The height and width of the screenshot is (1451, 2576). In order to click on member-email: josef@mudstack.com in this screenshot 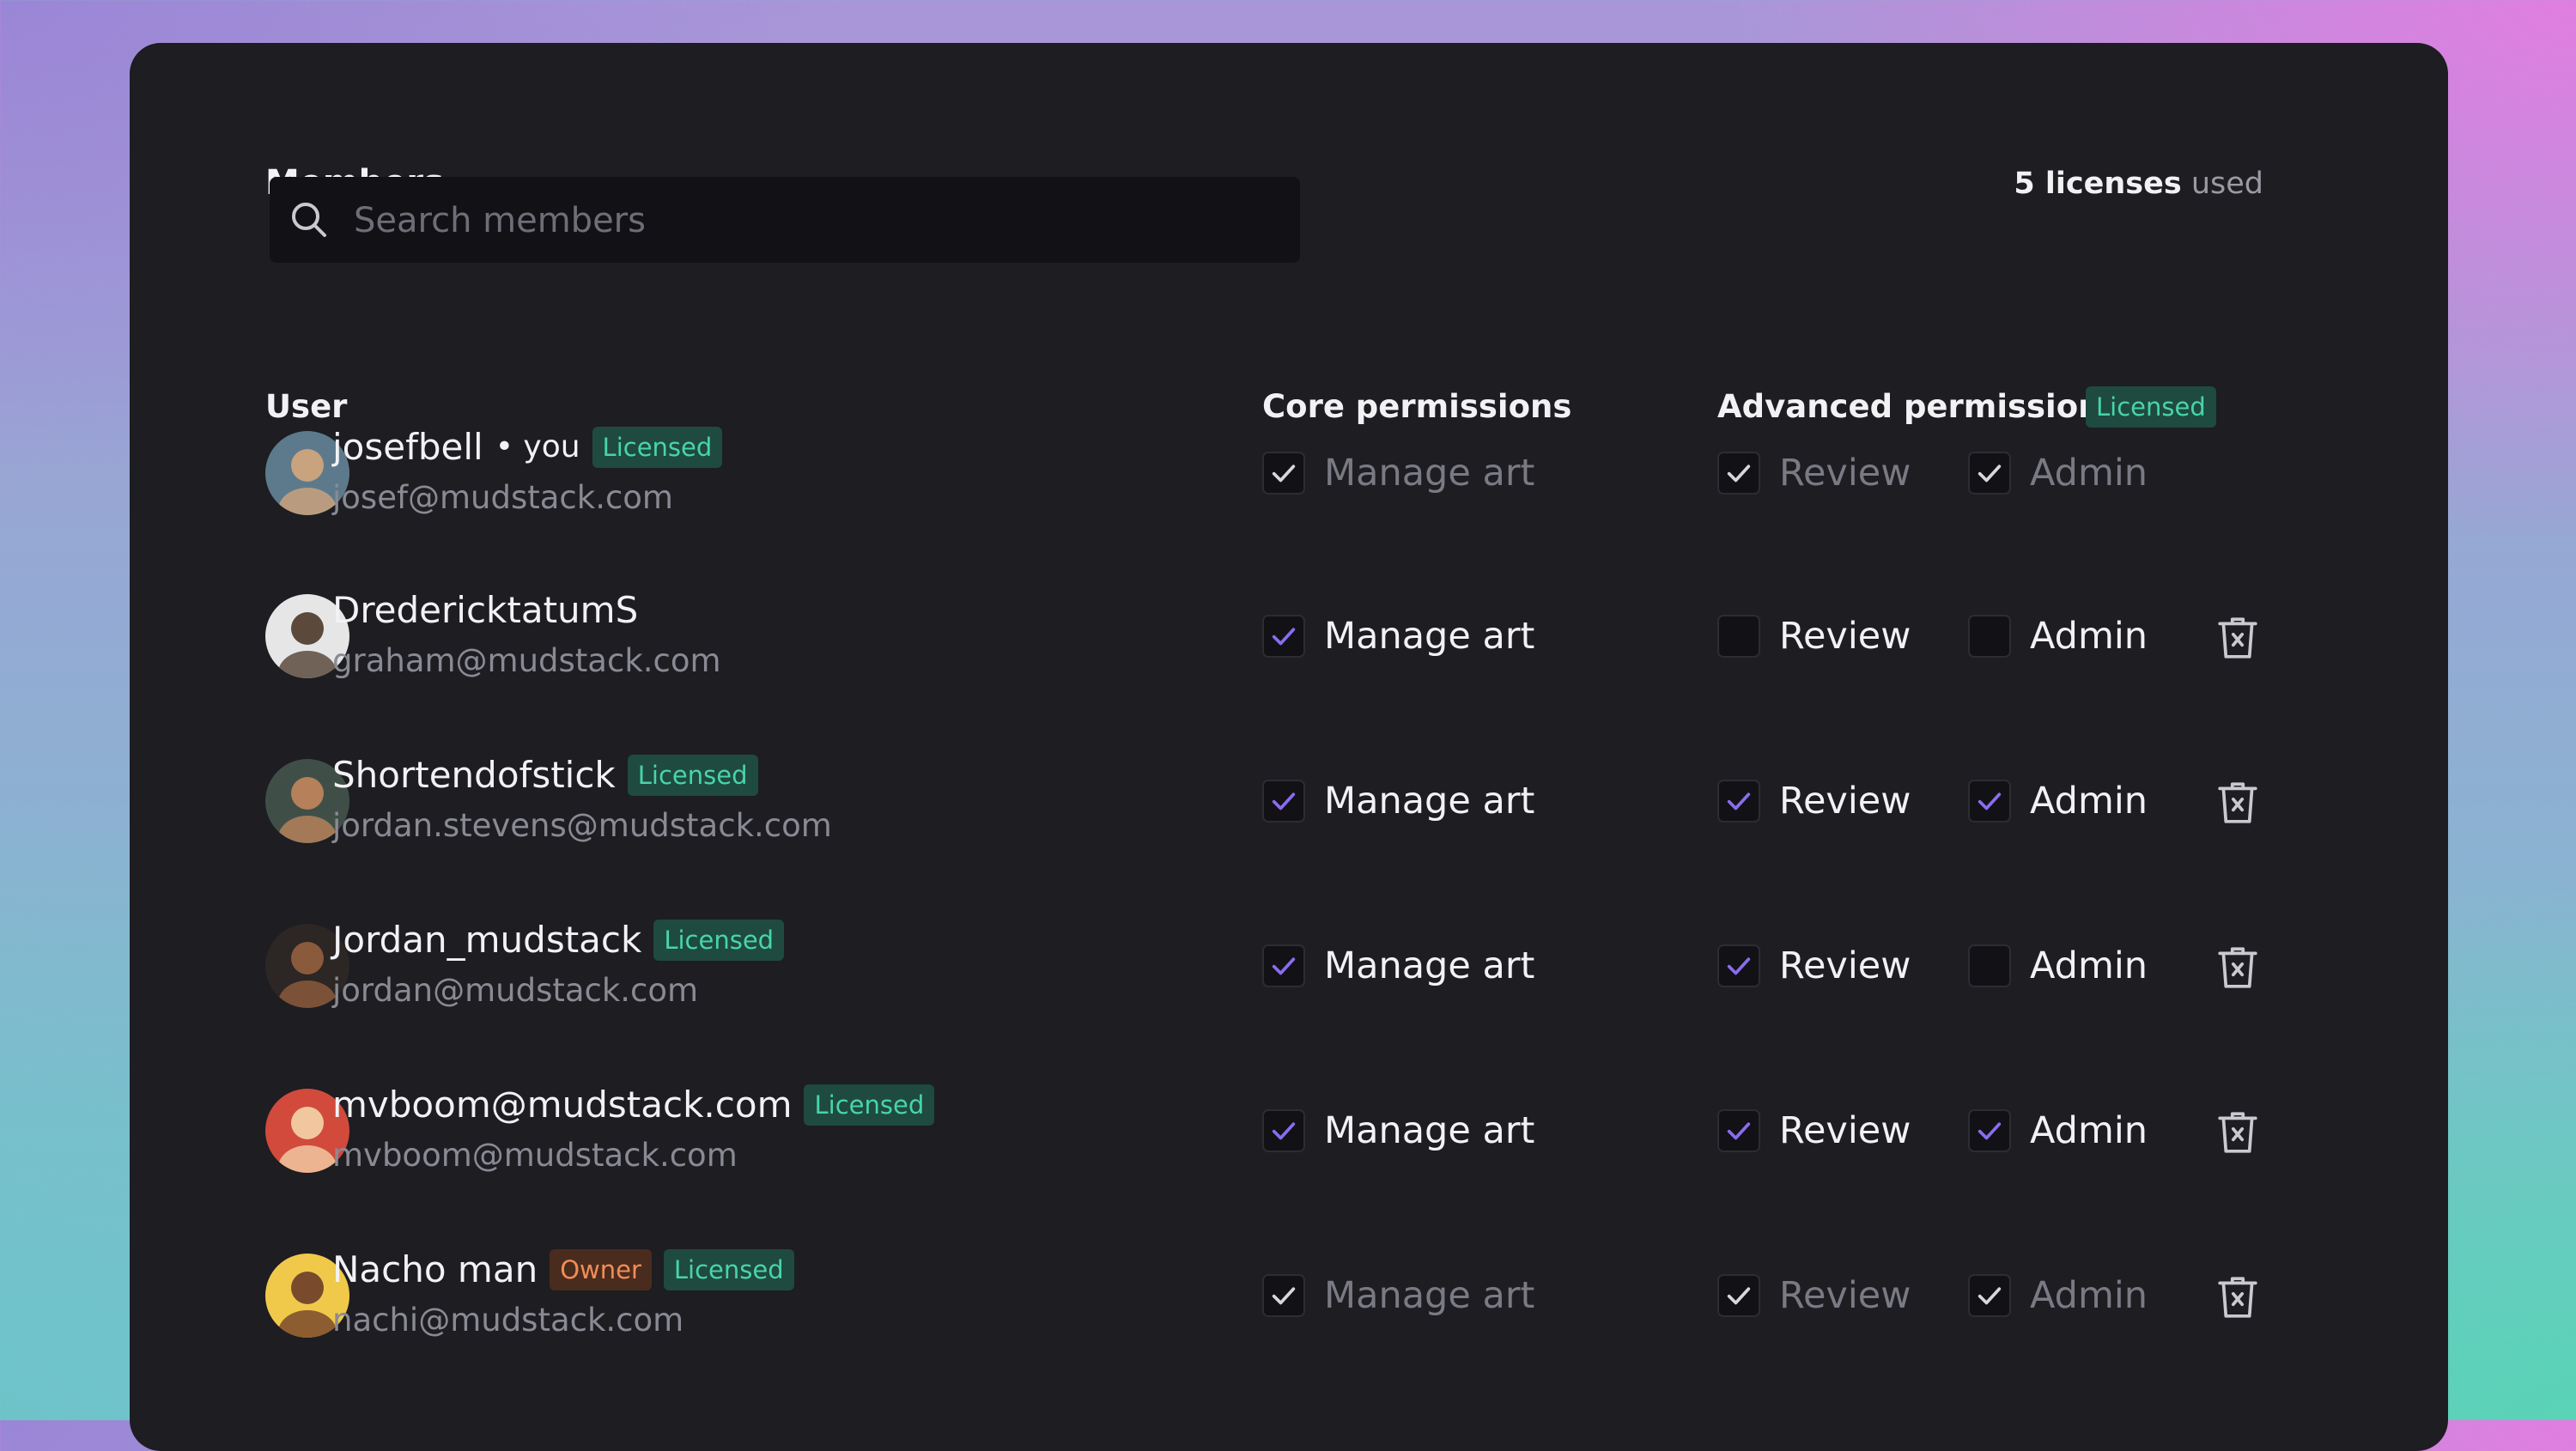, I will do `click(503, 498)`.